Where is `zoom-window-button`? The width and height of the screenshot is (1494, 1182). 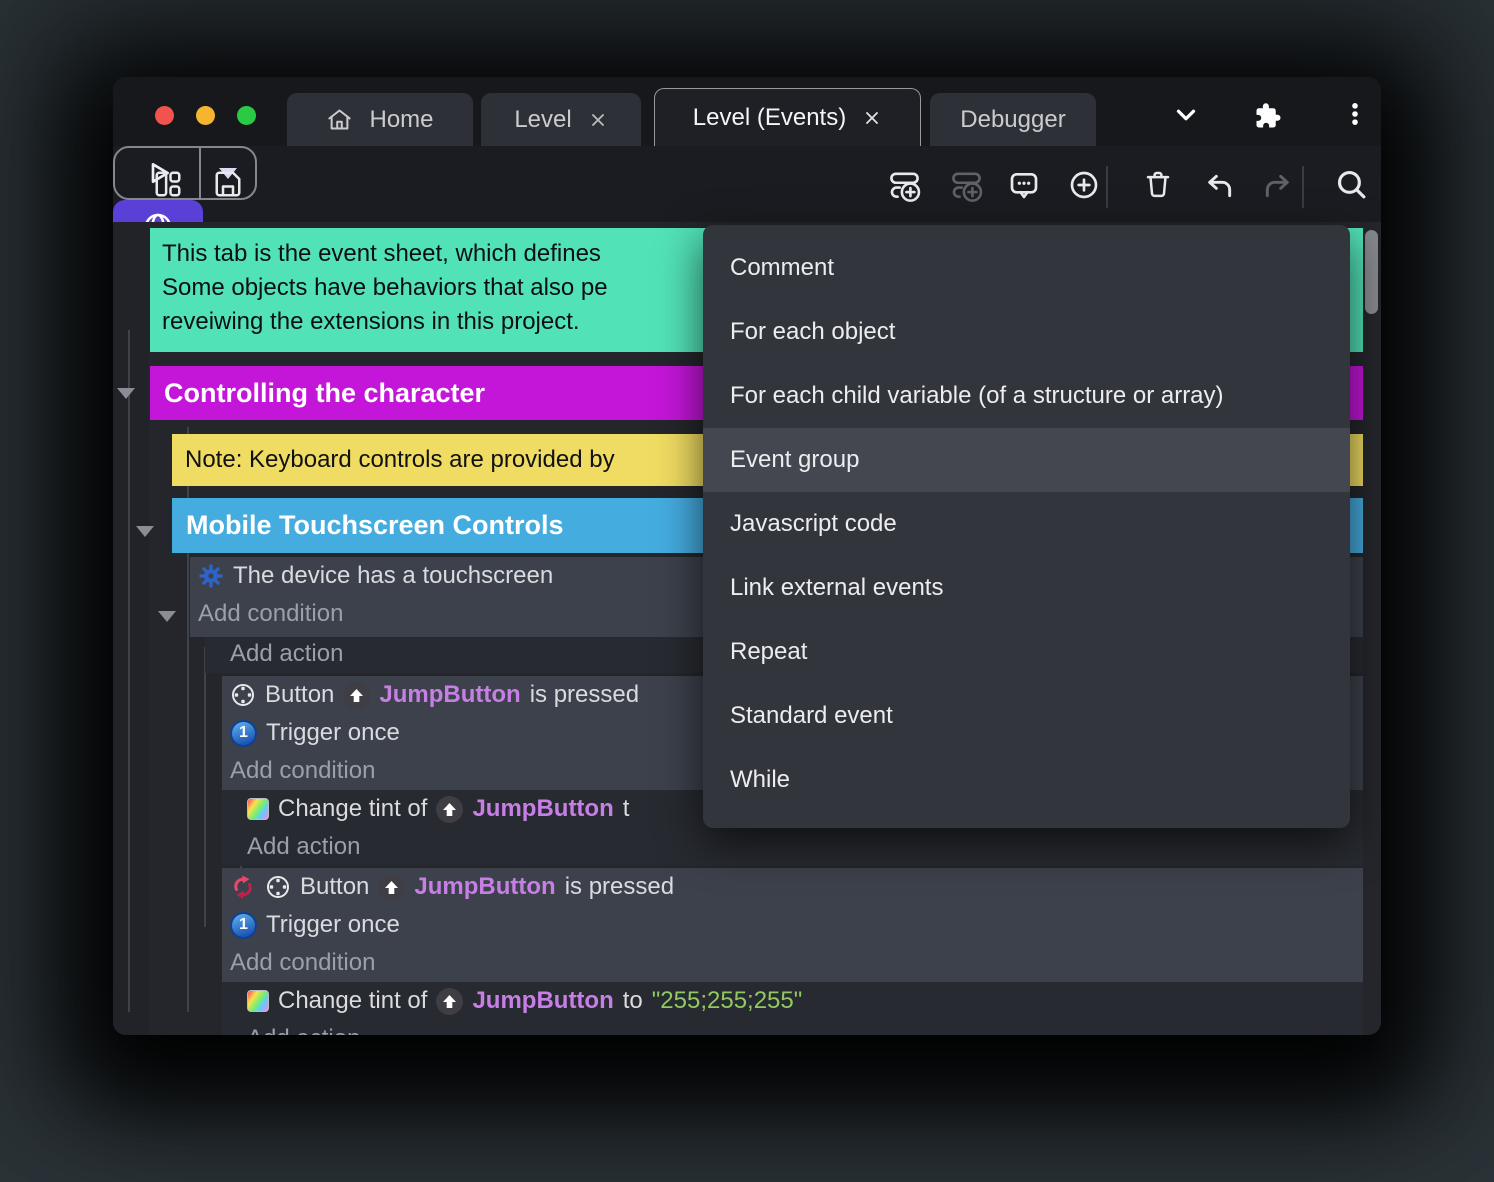
zoom-window-button is located at coordinates (246, 115).